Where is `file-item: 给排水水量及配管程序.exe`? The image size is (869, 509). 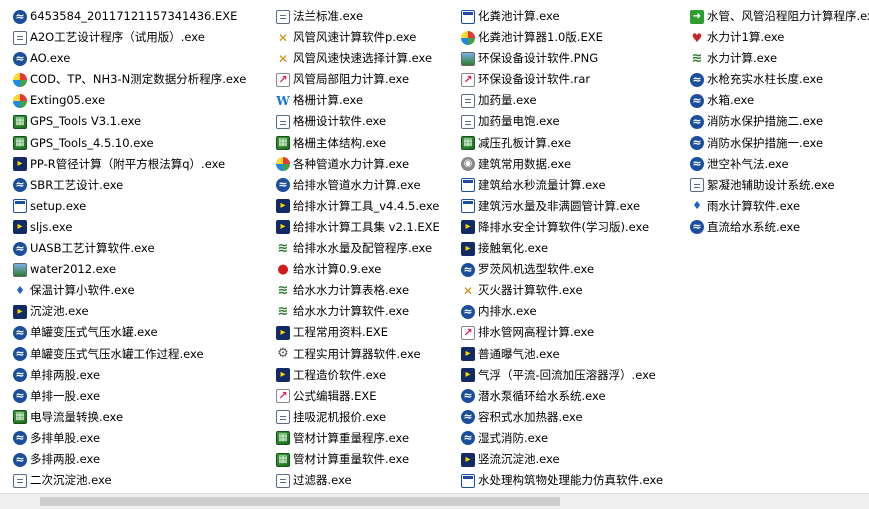
file-item: 给排水水量及配管程序.exe is located at coordinates (368, 248).